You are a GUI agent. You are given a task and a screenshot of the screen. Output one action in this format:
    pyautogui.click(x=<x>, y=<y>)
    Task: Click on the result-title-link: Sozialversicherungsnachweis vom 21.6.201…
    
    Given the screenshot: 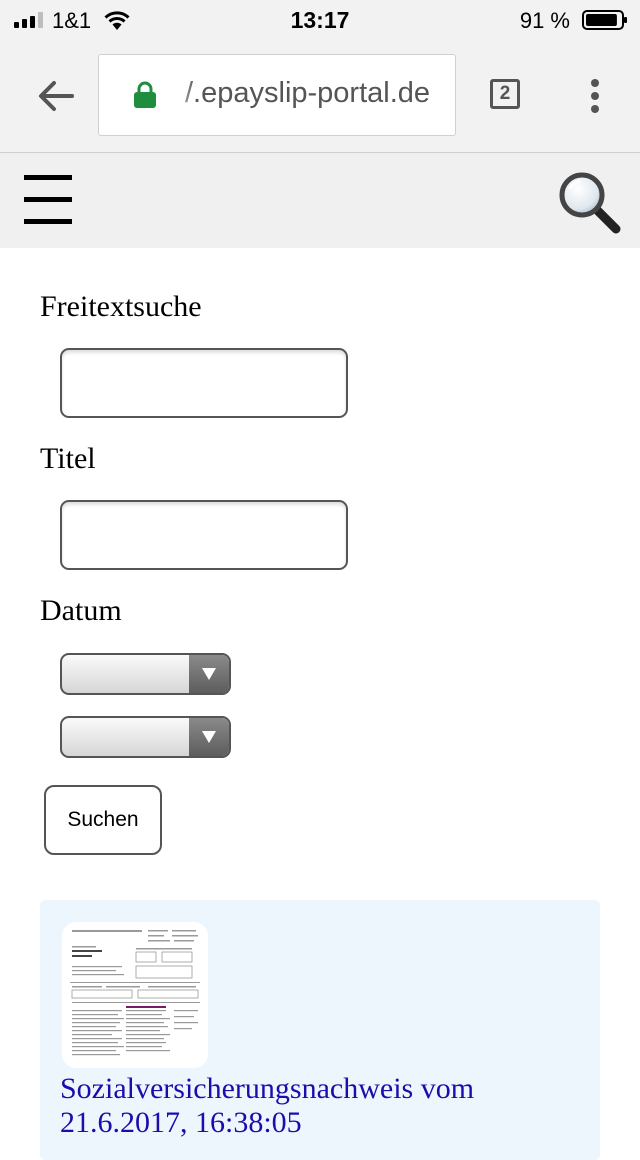 What is the action you would take?
    pyautogui.click(x=320, y=1106)
    